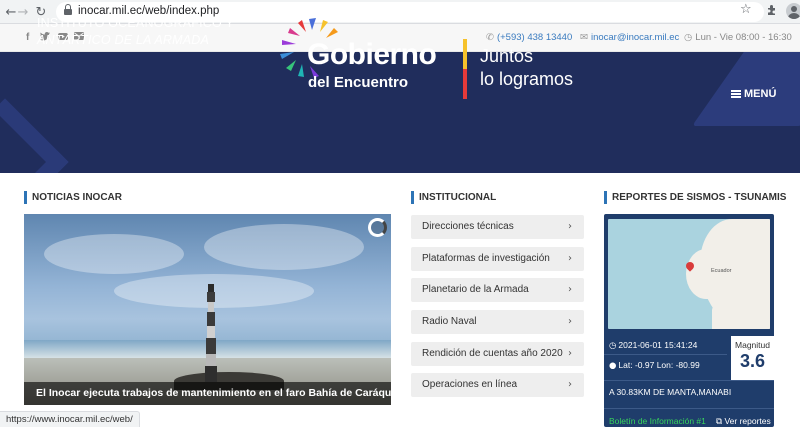 The height and width of the screenshot is (427, 800). Describe the element at coordinates (736, 94) in the screenshot. I see `hamburger-icon` at that location.